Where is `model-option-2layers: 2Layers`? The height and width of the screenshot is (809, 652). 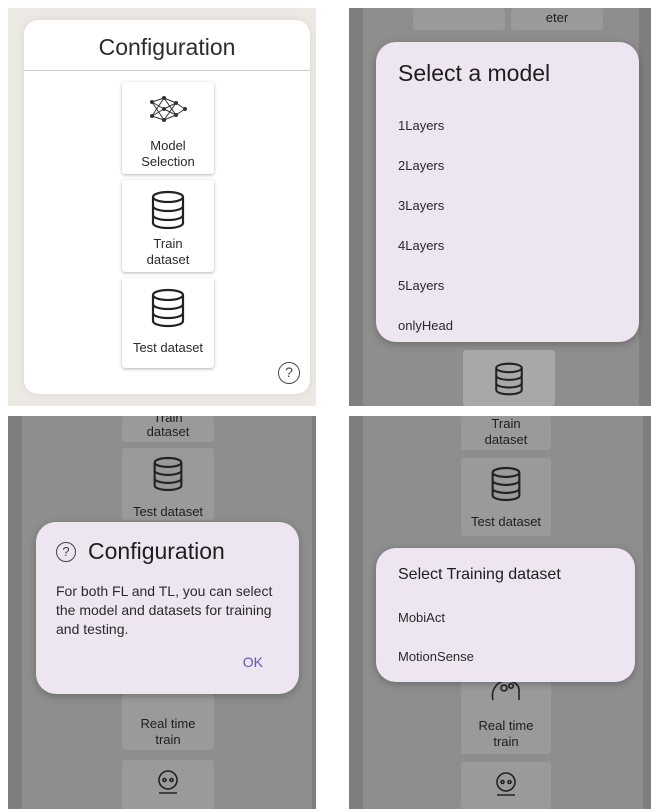
model-option-2layers: 2Layers is located at coordinates (421, 165).